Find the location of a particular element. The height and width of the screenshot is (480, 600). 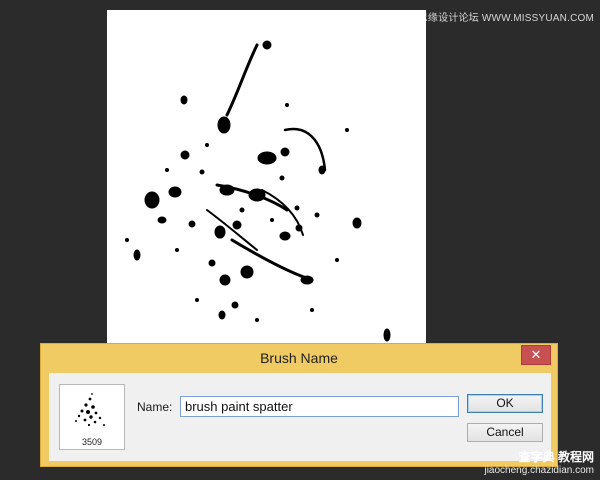

brush-preview: 3509 is located at coordinates (92, 417).